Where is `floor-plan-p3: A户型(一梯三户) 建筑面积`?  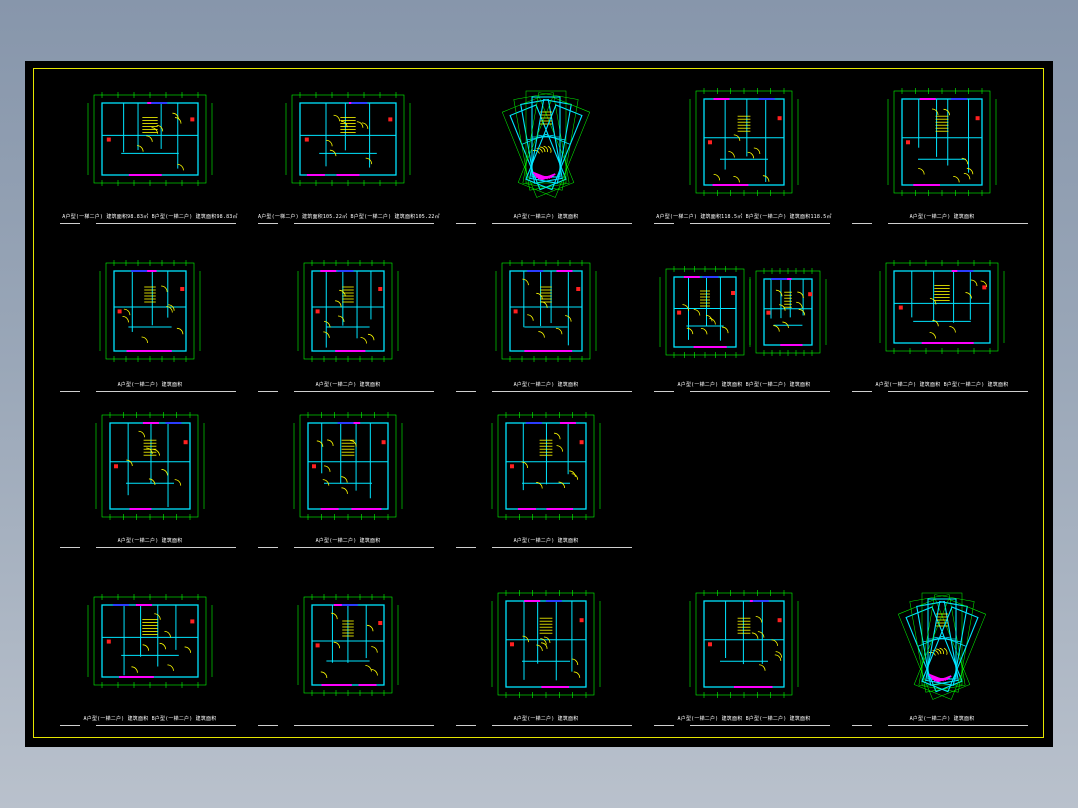
floor-plan-p3: A户型(一梯三户) 建筑面积 is located at coordinates (546, 159).